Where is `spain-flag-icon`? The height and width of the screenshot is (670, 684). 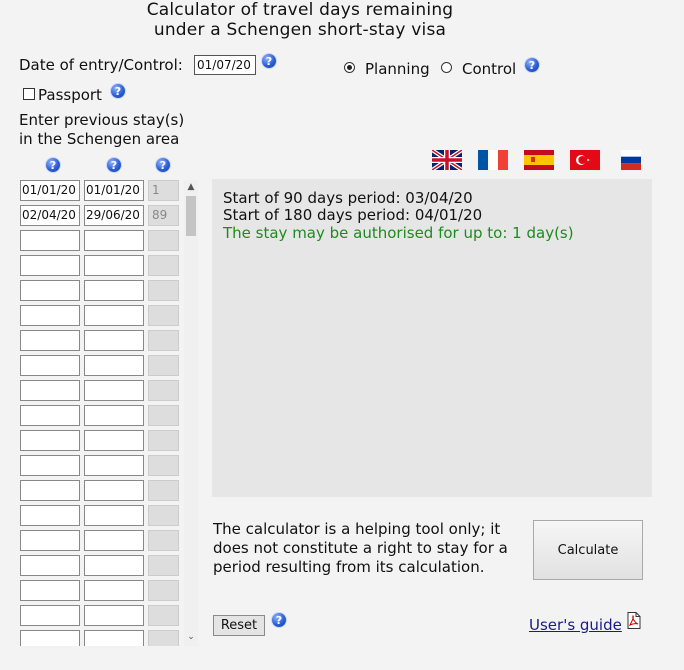 spain-flag-icon is located at coordinates (539, 160).